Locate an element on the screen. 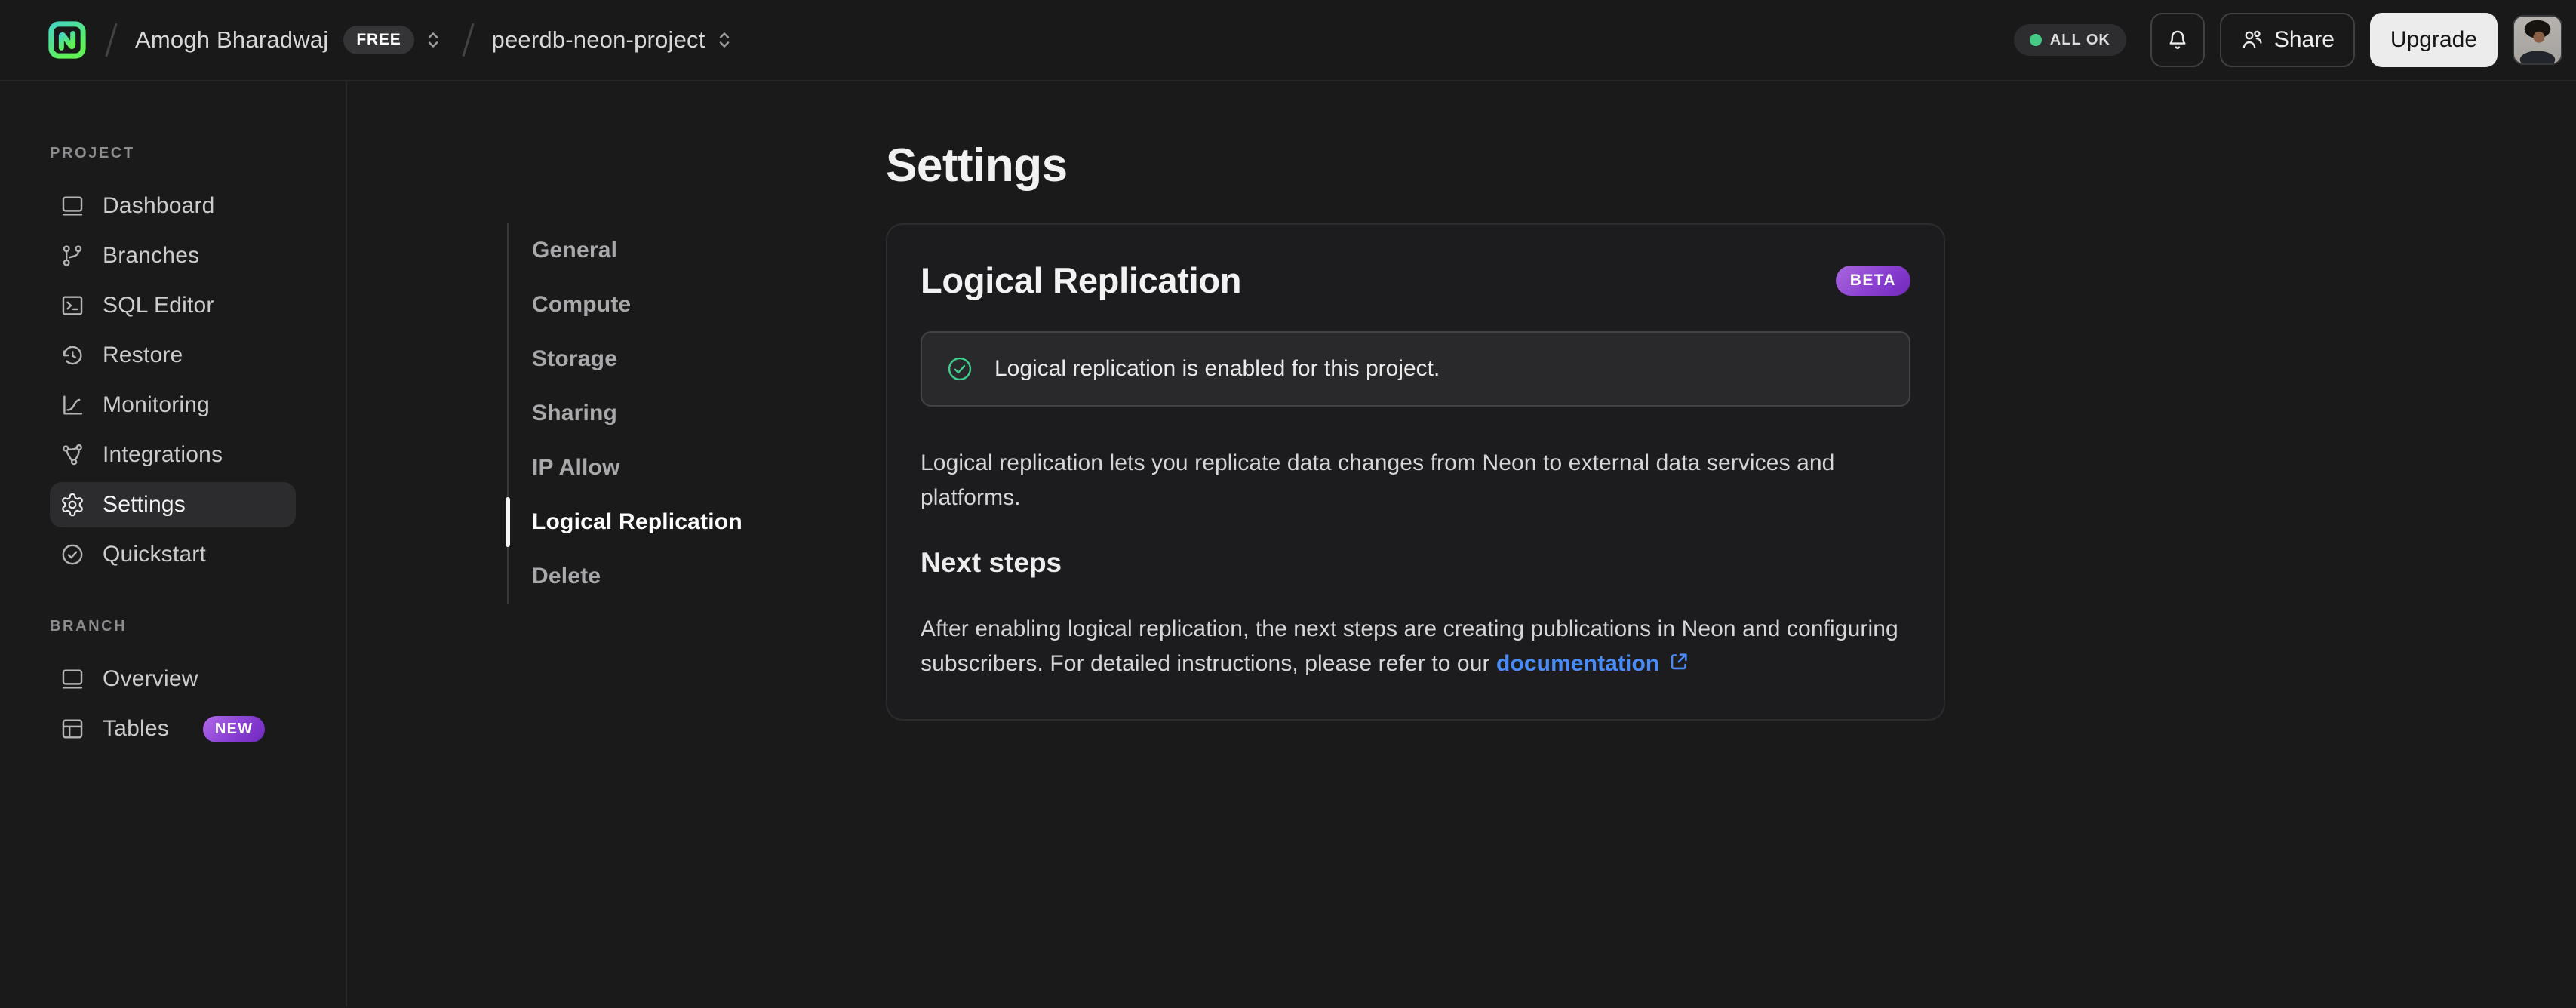 The width and height of the screenshot is (2576, 1008). user-avatar is located at coordinates (2537, 40).